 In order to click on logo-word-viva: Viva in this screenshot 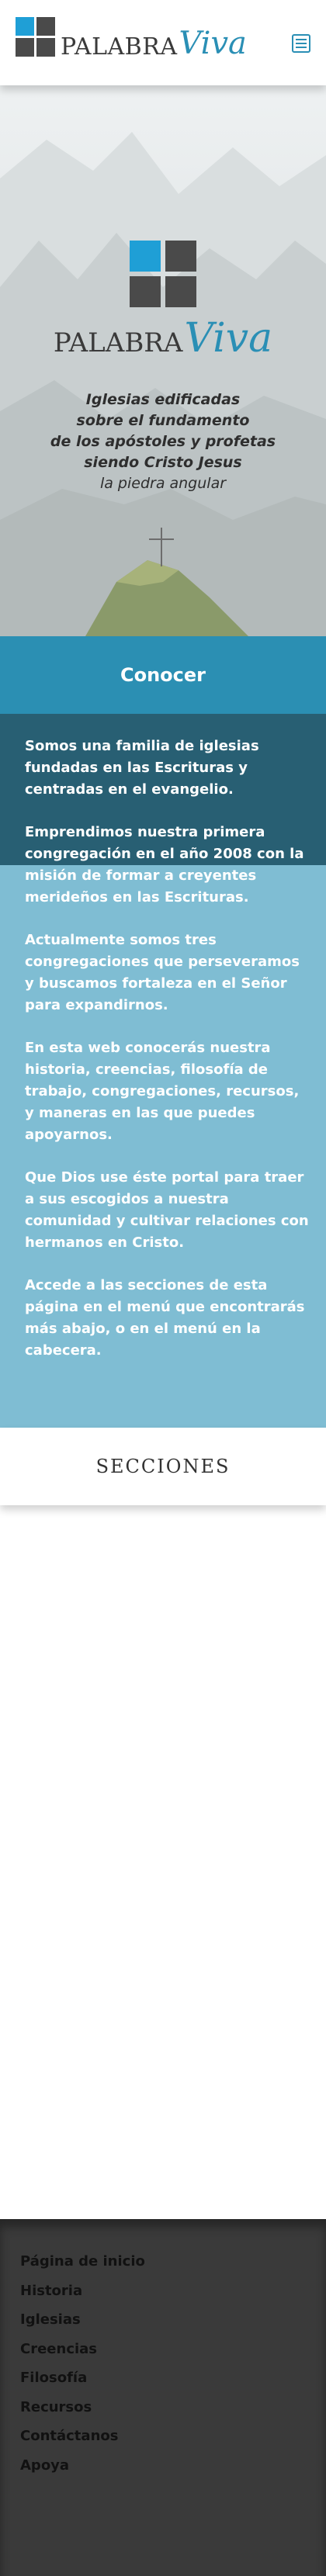, I will do `click(213, 43)`.